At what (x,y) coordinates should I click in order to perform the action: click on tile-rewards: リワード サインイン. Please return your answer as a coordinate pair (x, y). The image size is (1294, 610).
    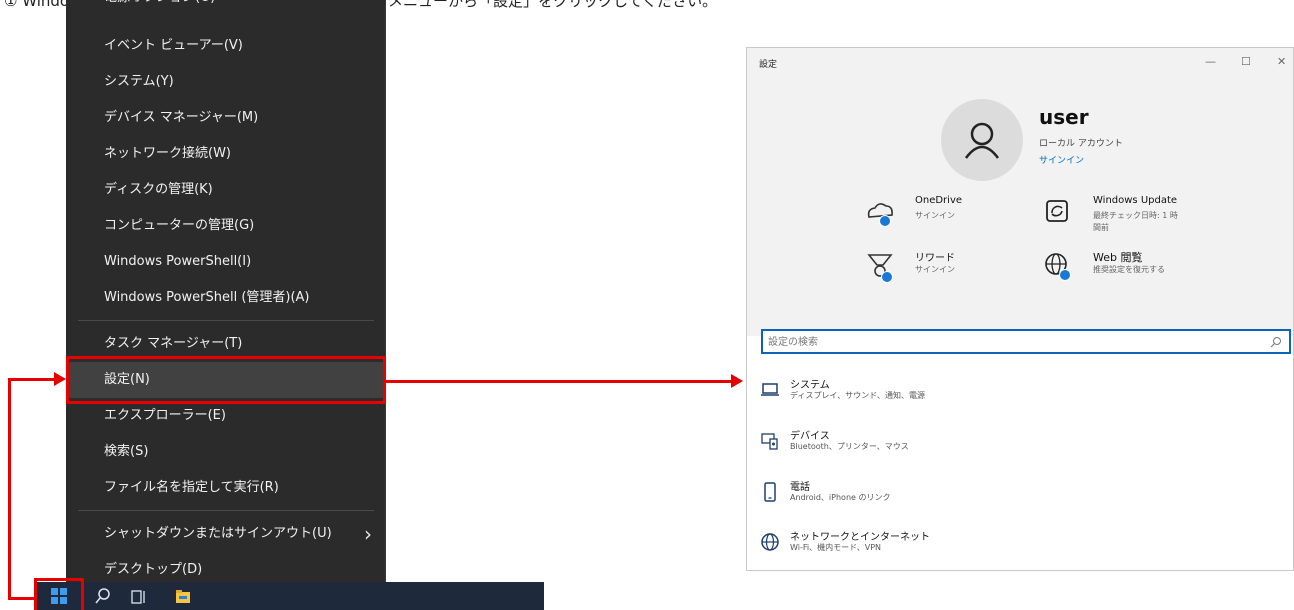
    Looking at the image, I should click on (943, 269).